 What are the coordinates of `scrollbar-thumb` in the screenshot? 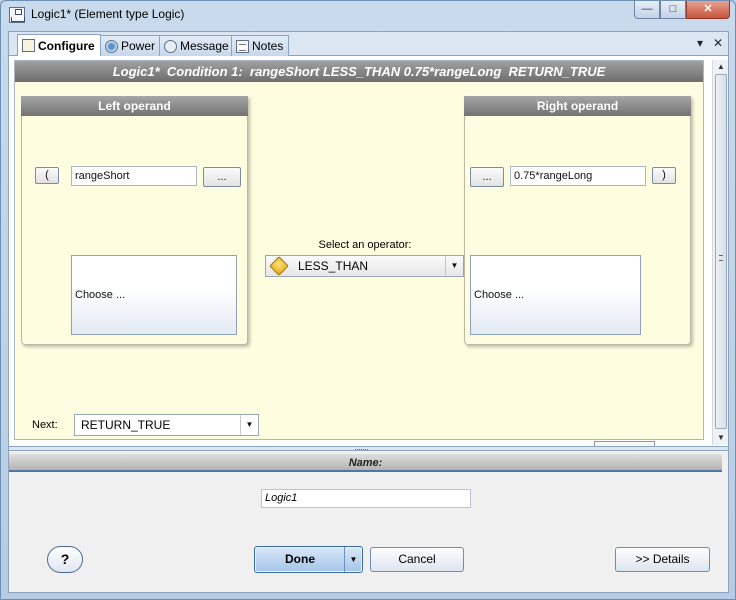 It's located at (721, 251).